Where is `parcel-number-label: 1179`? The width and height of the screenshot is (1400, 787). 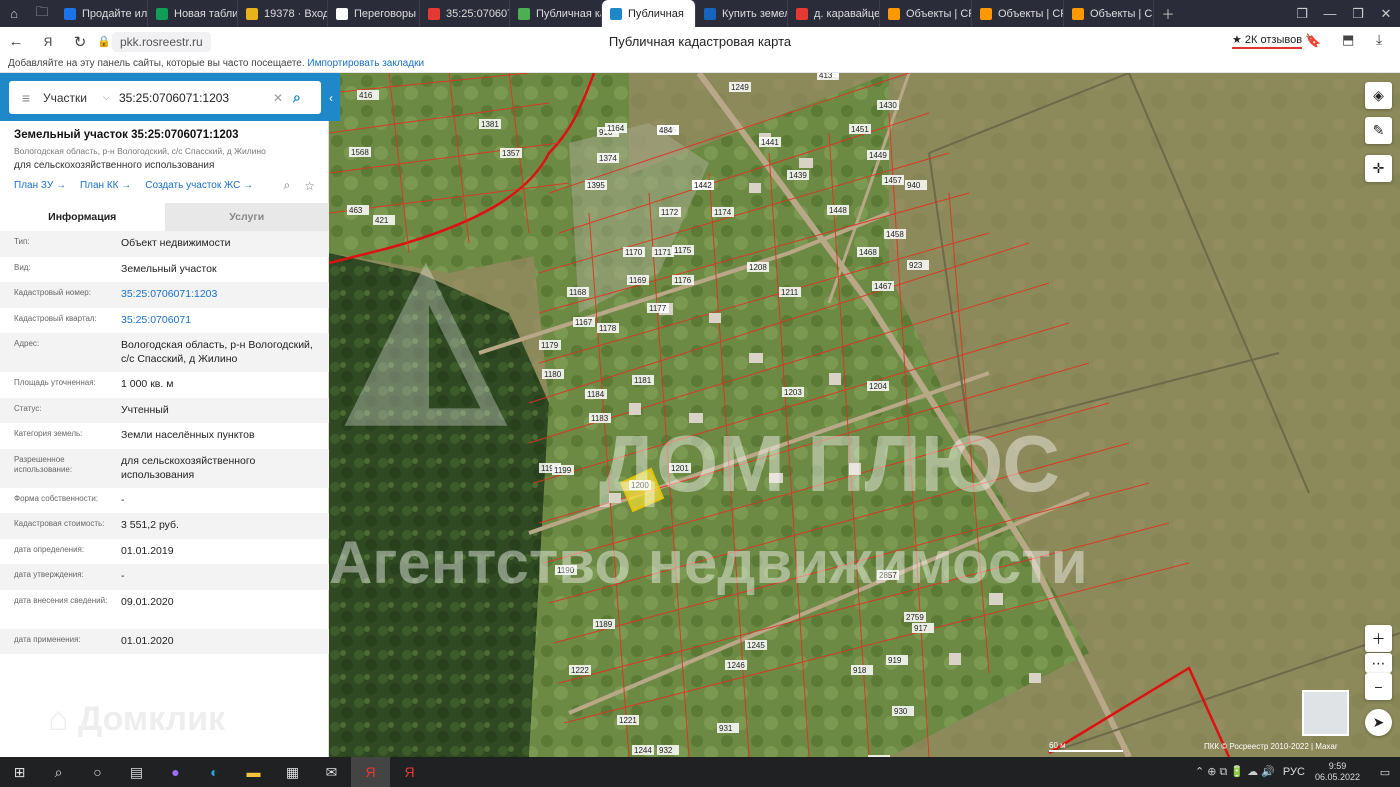
parcel-number-label: 1179 is located at coordinates (550, 345).